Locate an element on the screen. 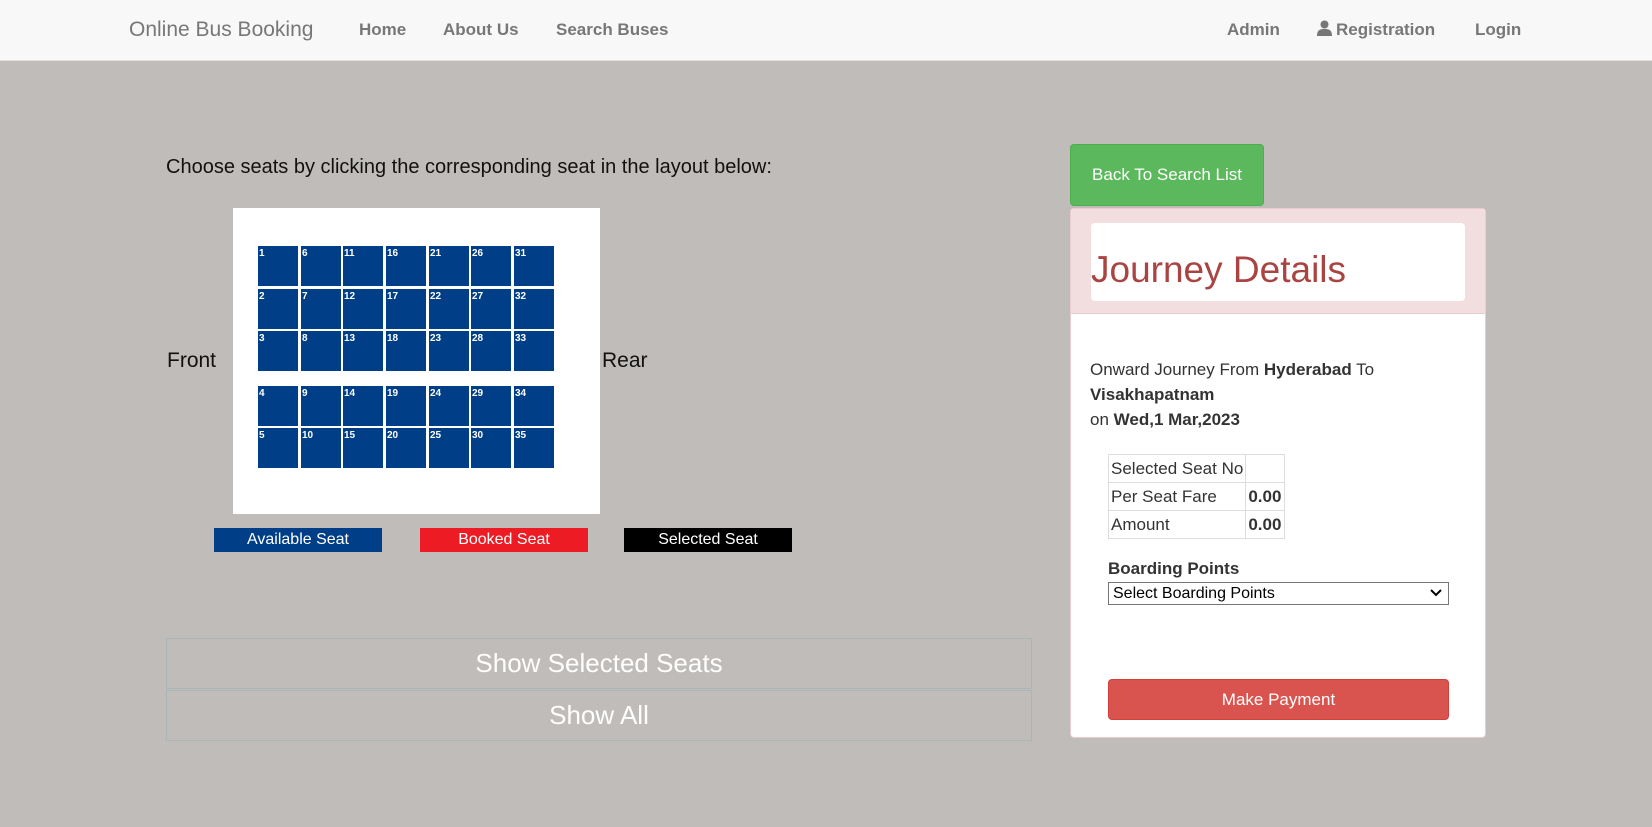  seat-27: 27 is located at coordinates (491, 309).